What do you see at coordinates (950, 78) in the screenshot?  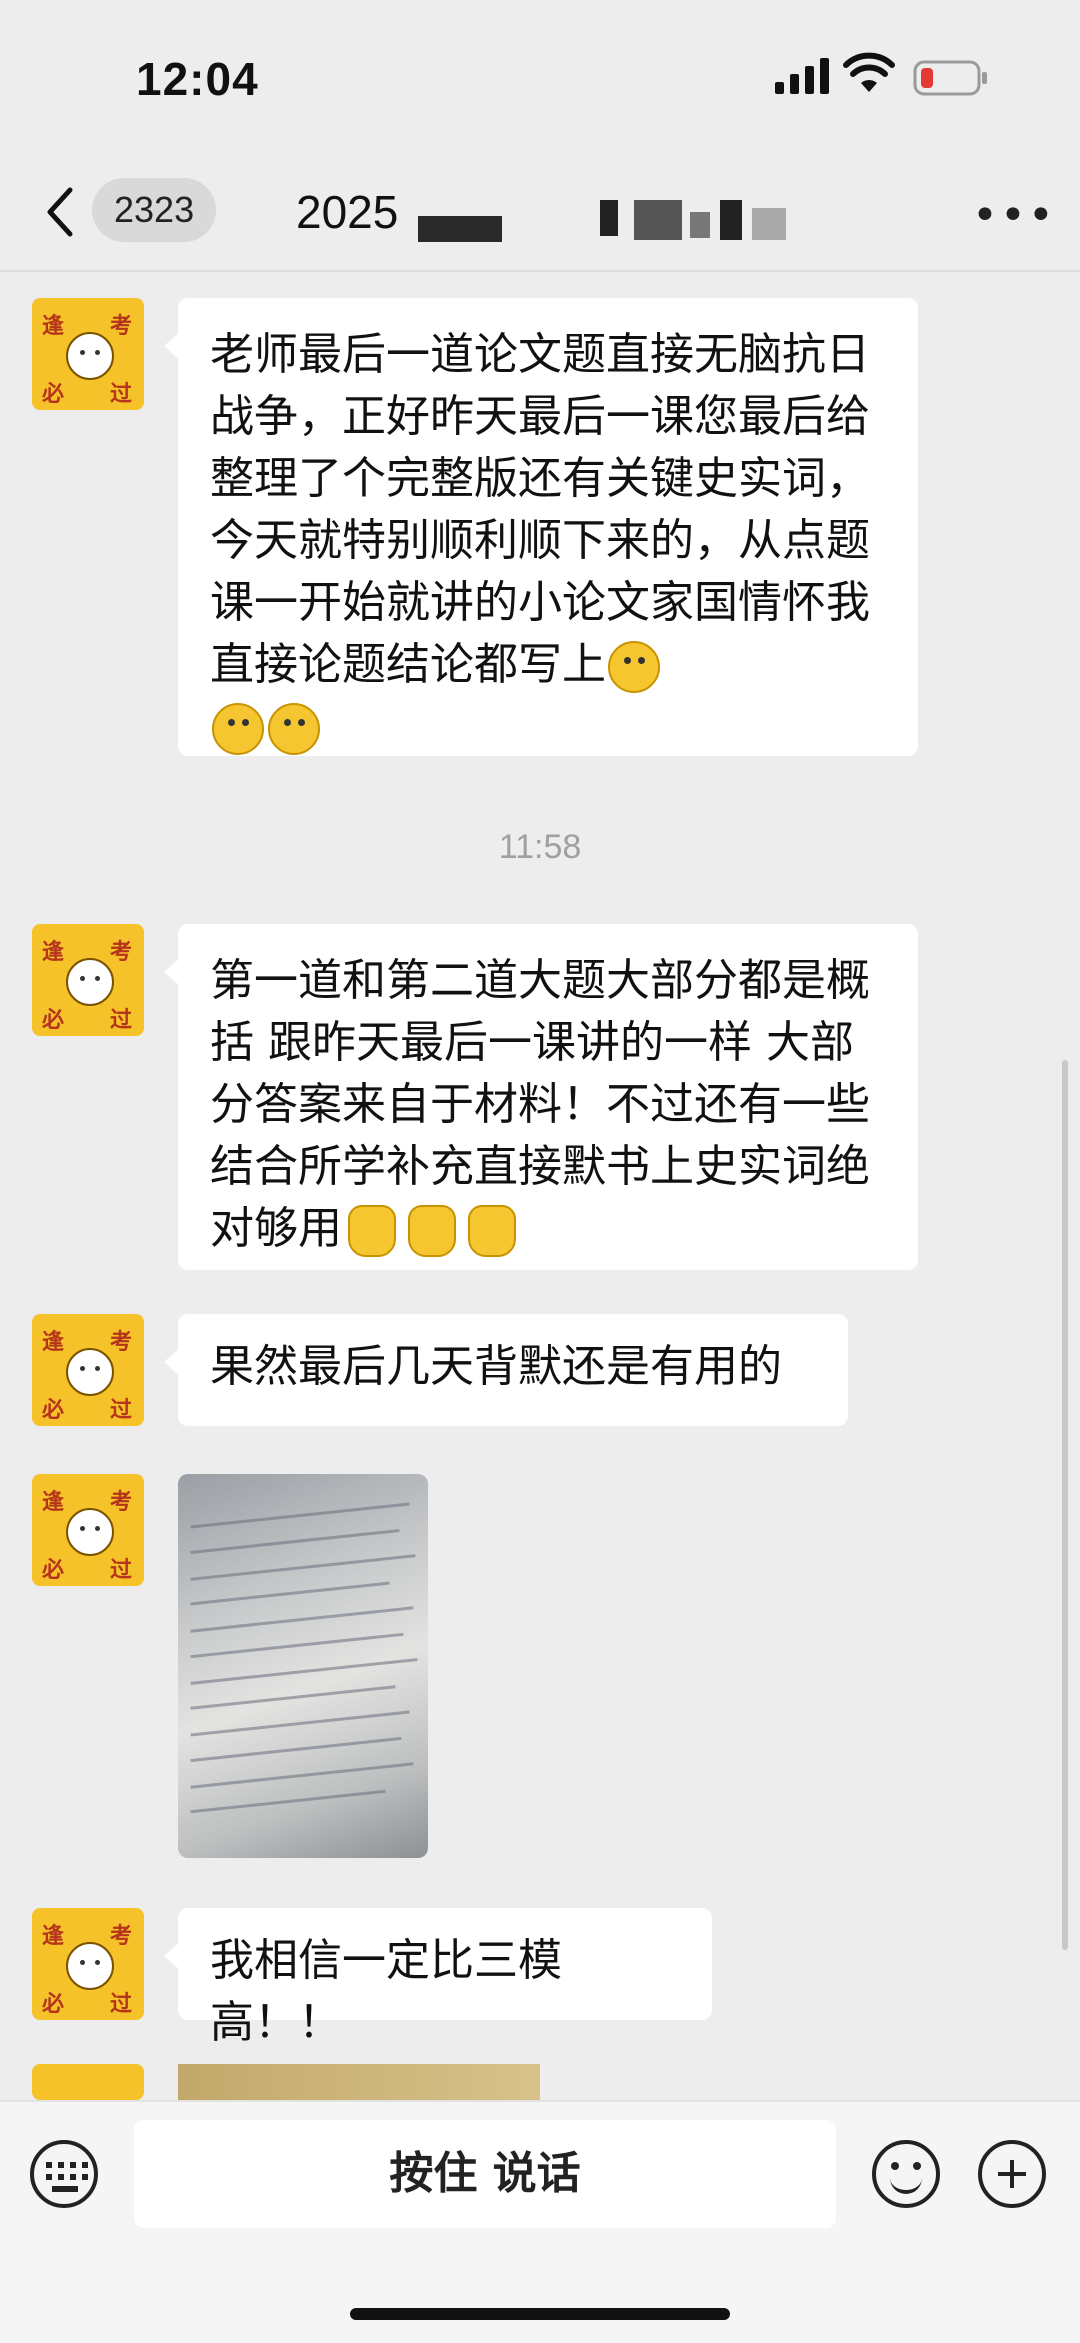 I see `battery-icon` at bounding box center [950, 78].